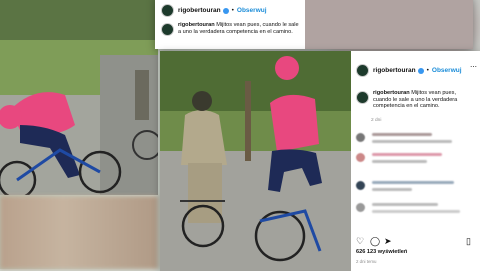 Image resolution: width=480 pixels, height=271 pixels. Describe the element at coordinates (388, 241) in the screenshot. I see `send-icon: ➤` at that location.